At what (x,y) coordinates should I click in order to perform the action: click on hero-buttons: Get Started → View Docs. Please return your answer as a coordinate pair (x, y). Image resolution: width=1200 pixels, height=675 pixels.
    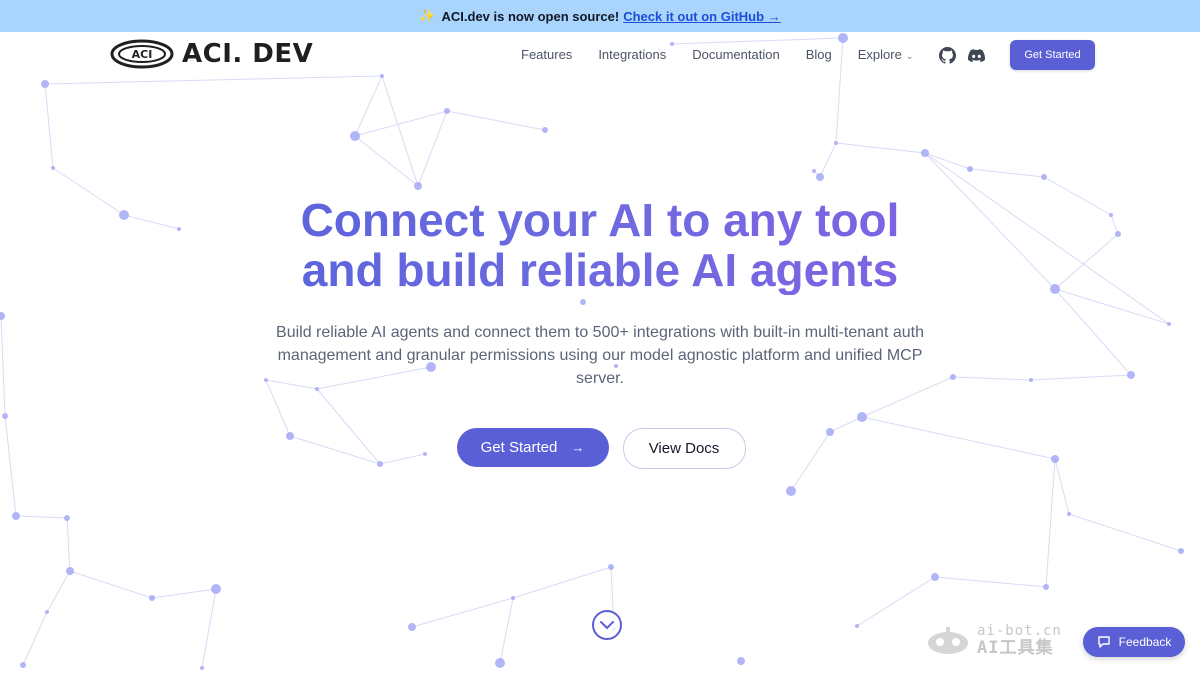
    Looking at the image, I should click on (600, 448).